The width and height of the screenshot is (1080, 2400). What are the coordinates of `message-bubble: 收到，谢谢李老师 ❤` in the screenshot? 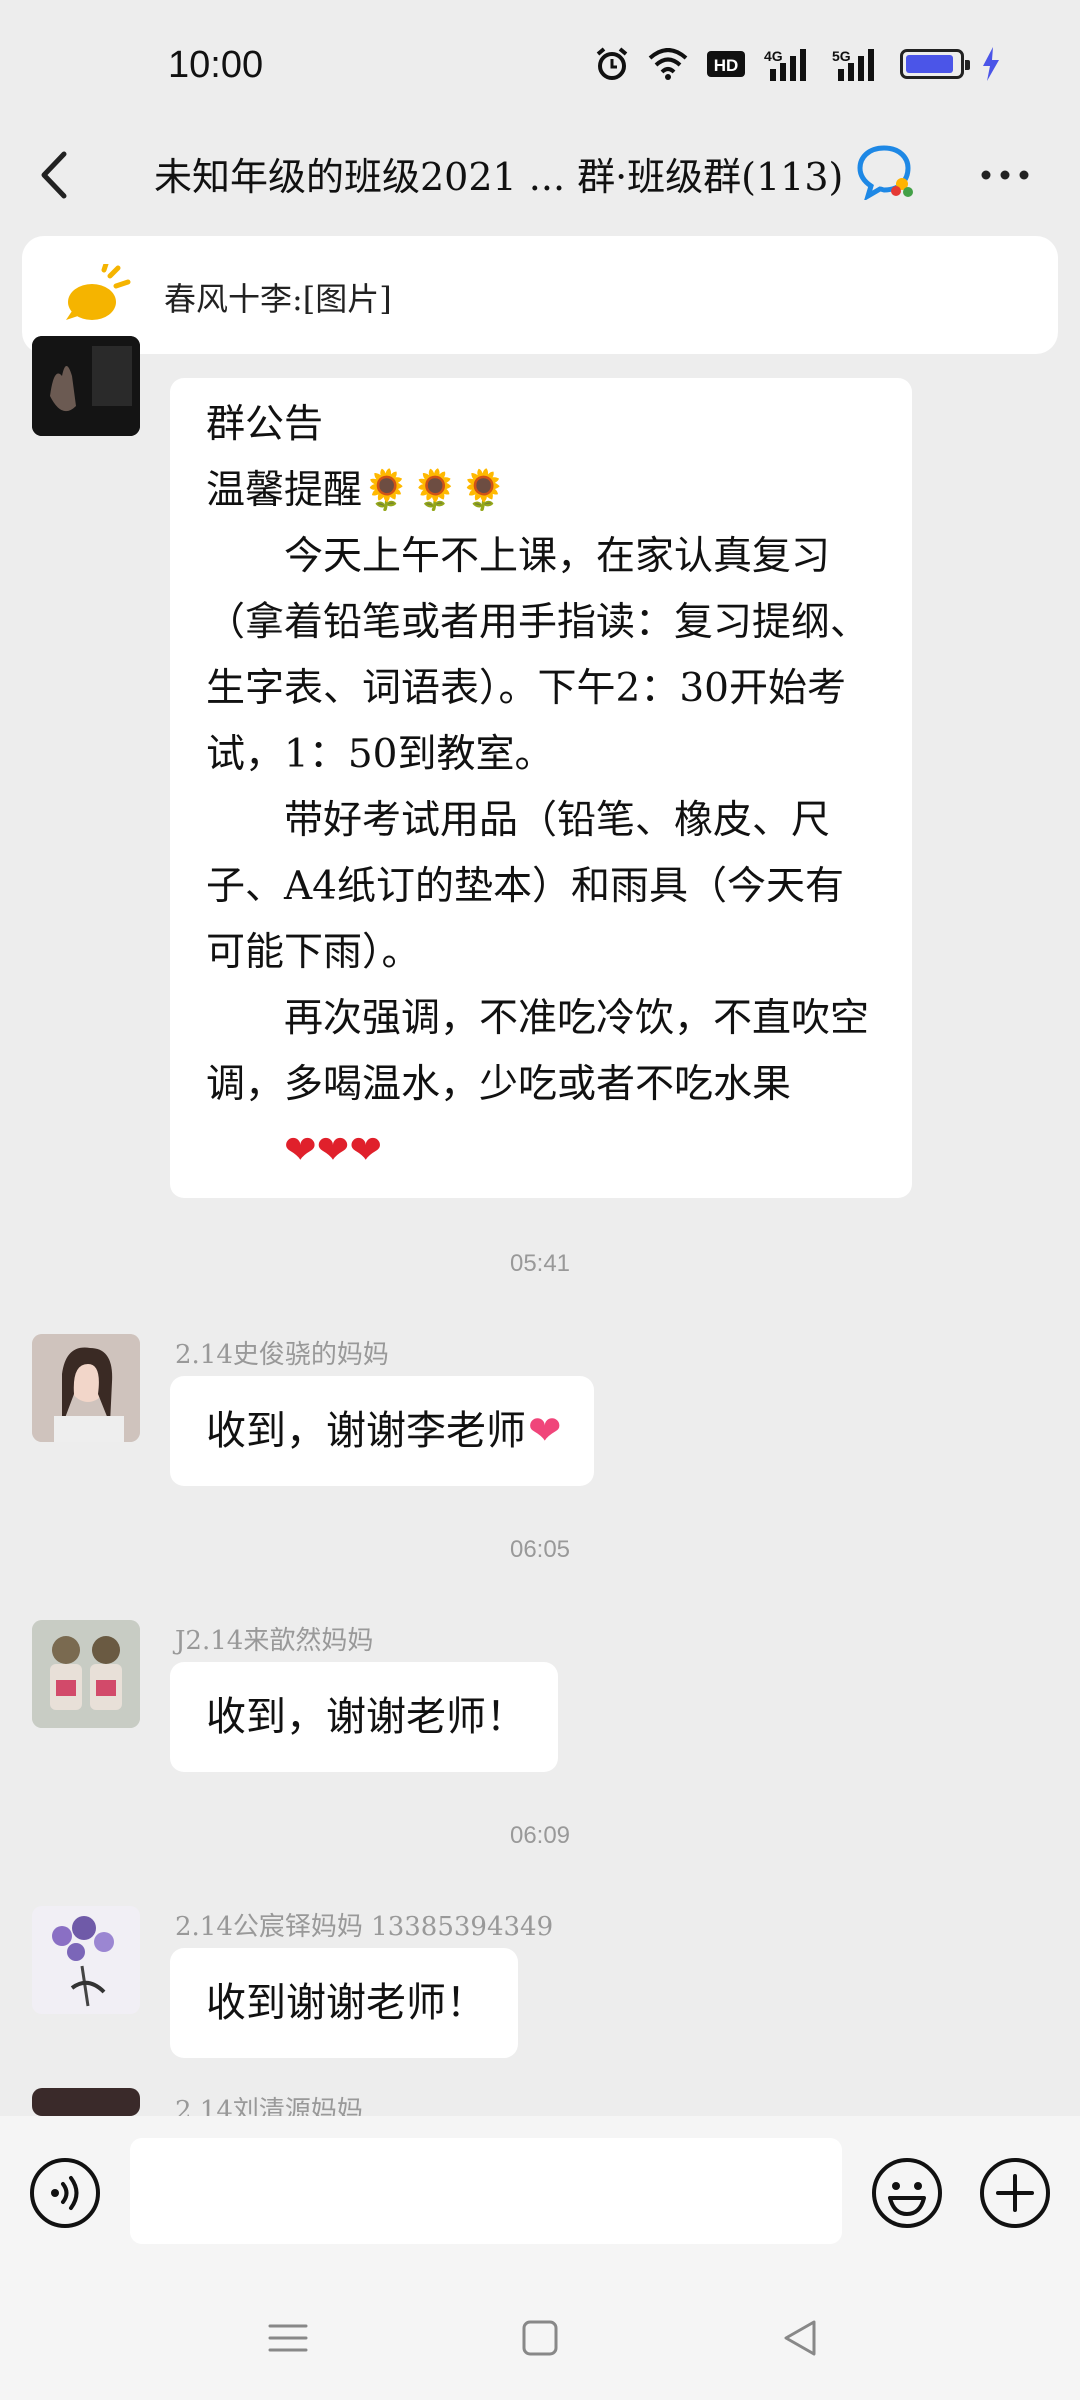 It's located at (382, 1431).